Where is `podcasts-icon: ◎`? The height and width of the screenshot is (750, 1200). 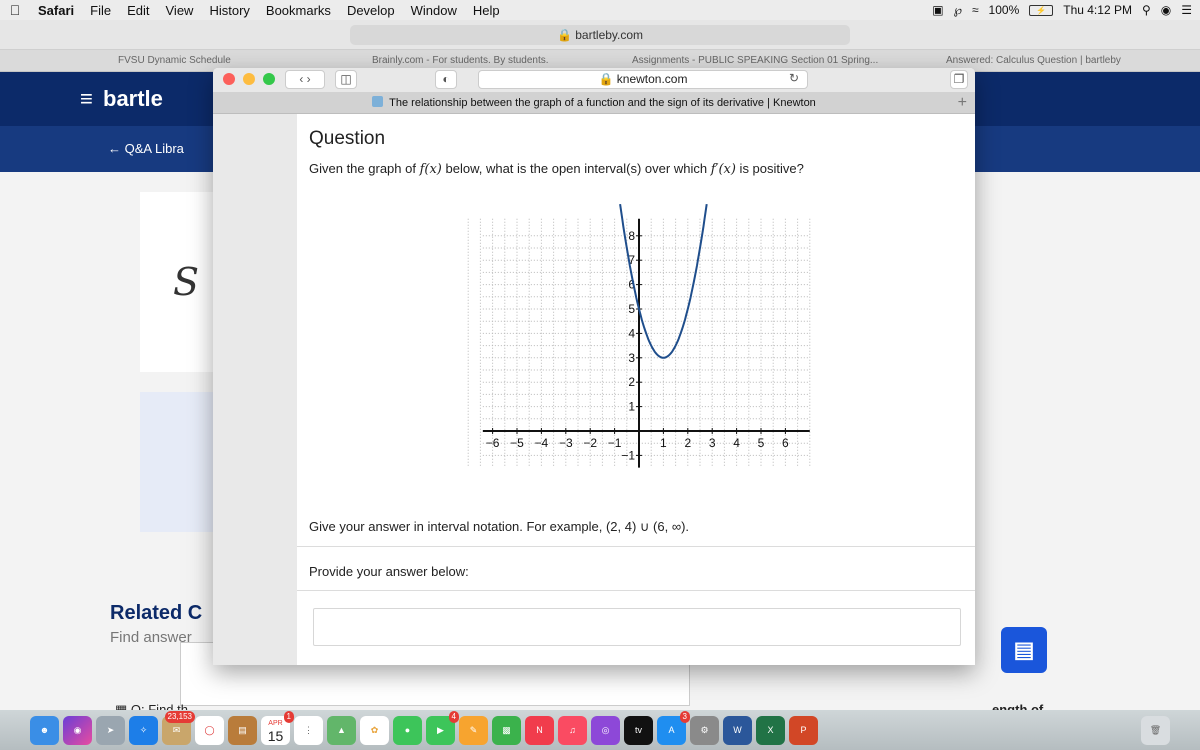
podcasts-icon: ◎ is located at coordinates (605, 730).